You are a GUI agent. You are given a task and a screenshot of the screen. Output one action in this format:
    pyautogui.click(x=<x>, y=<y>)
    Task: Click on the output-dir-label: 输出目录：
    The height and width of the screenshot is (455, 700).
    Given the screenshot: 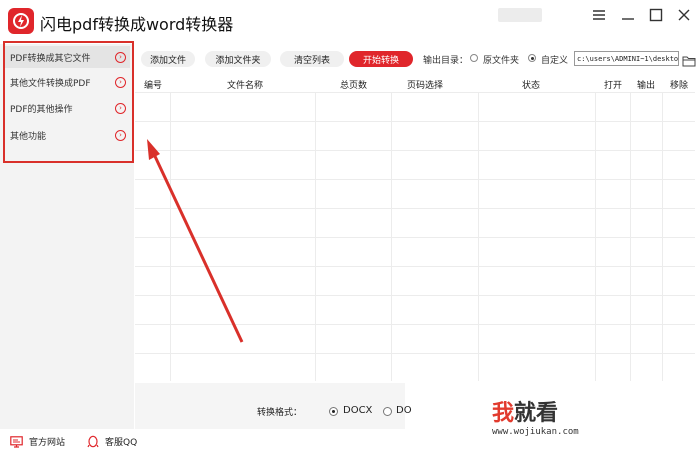 What is the action you would take?
    pyautogui.click(x=446, y=61)
    